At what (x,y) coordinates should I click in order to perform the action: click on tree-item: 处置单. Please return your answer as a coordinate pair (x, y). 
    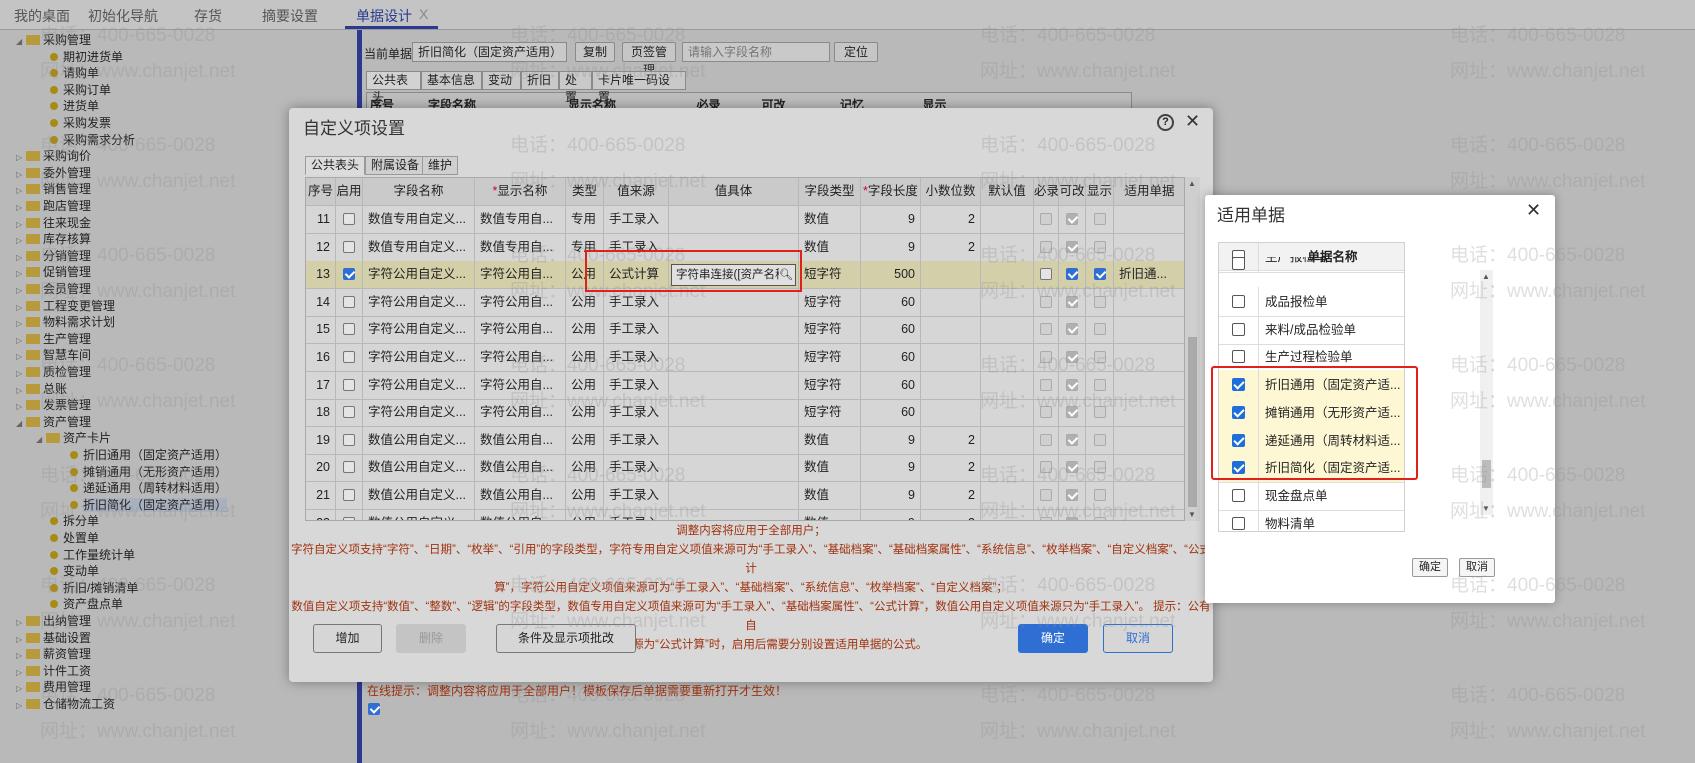
    Looking at the image, I should click on (74, 538).